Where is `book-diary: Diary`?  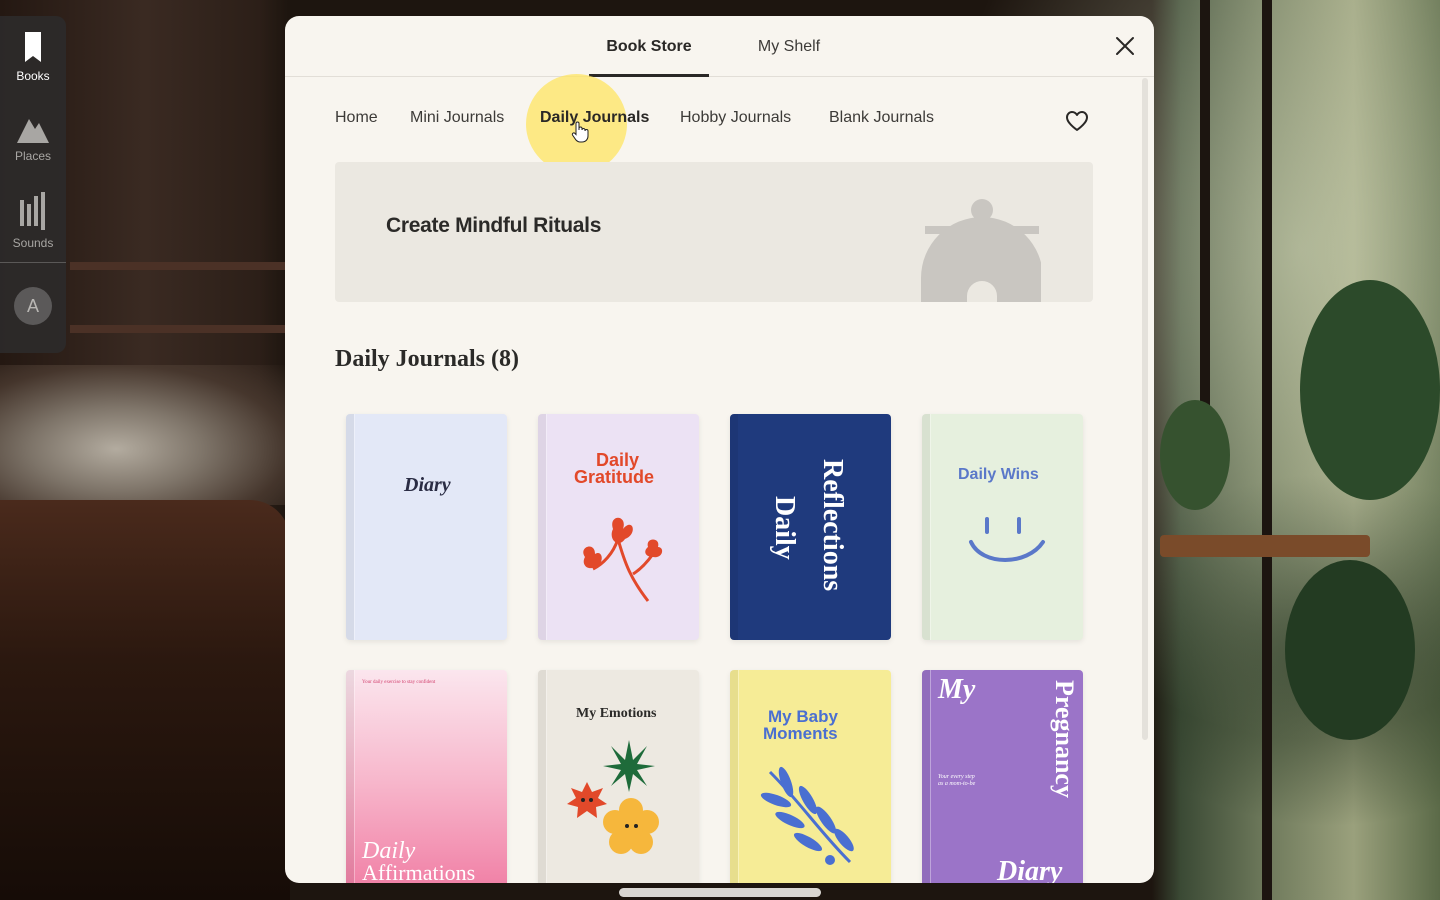 book-diary: Diary is located at coordinates (426, 527).